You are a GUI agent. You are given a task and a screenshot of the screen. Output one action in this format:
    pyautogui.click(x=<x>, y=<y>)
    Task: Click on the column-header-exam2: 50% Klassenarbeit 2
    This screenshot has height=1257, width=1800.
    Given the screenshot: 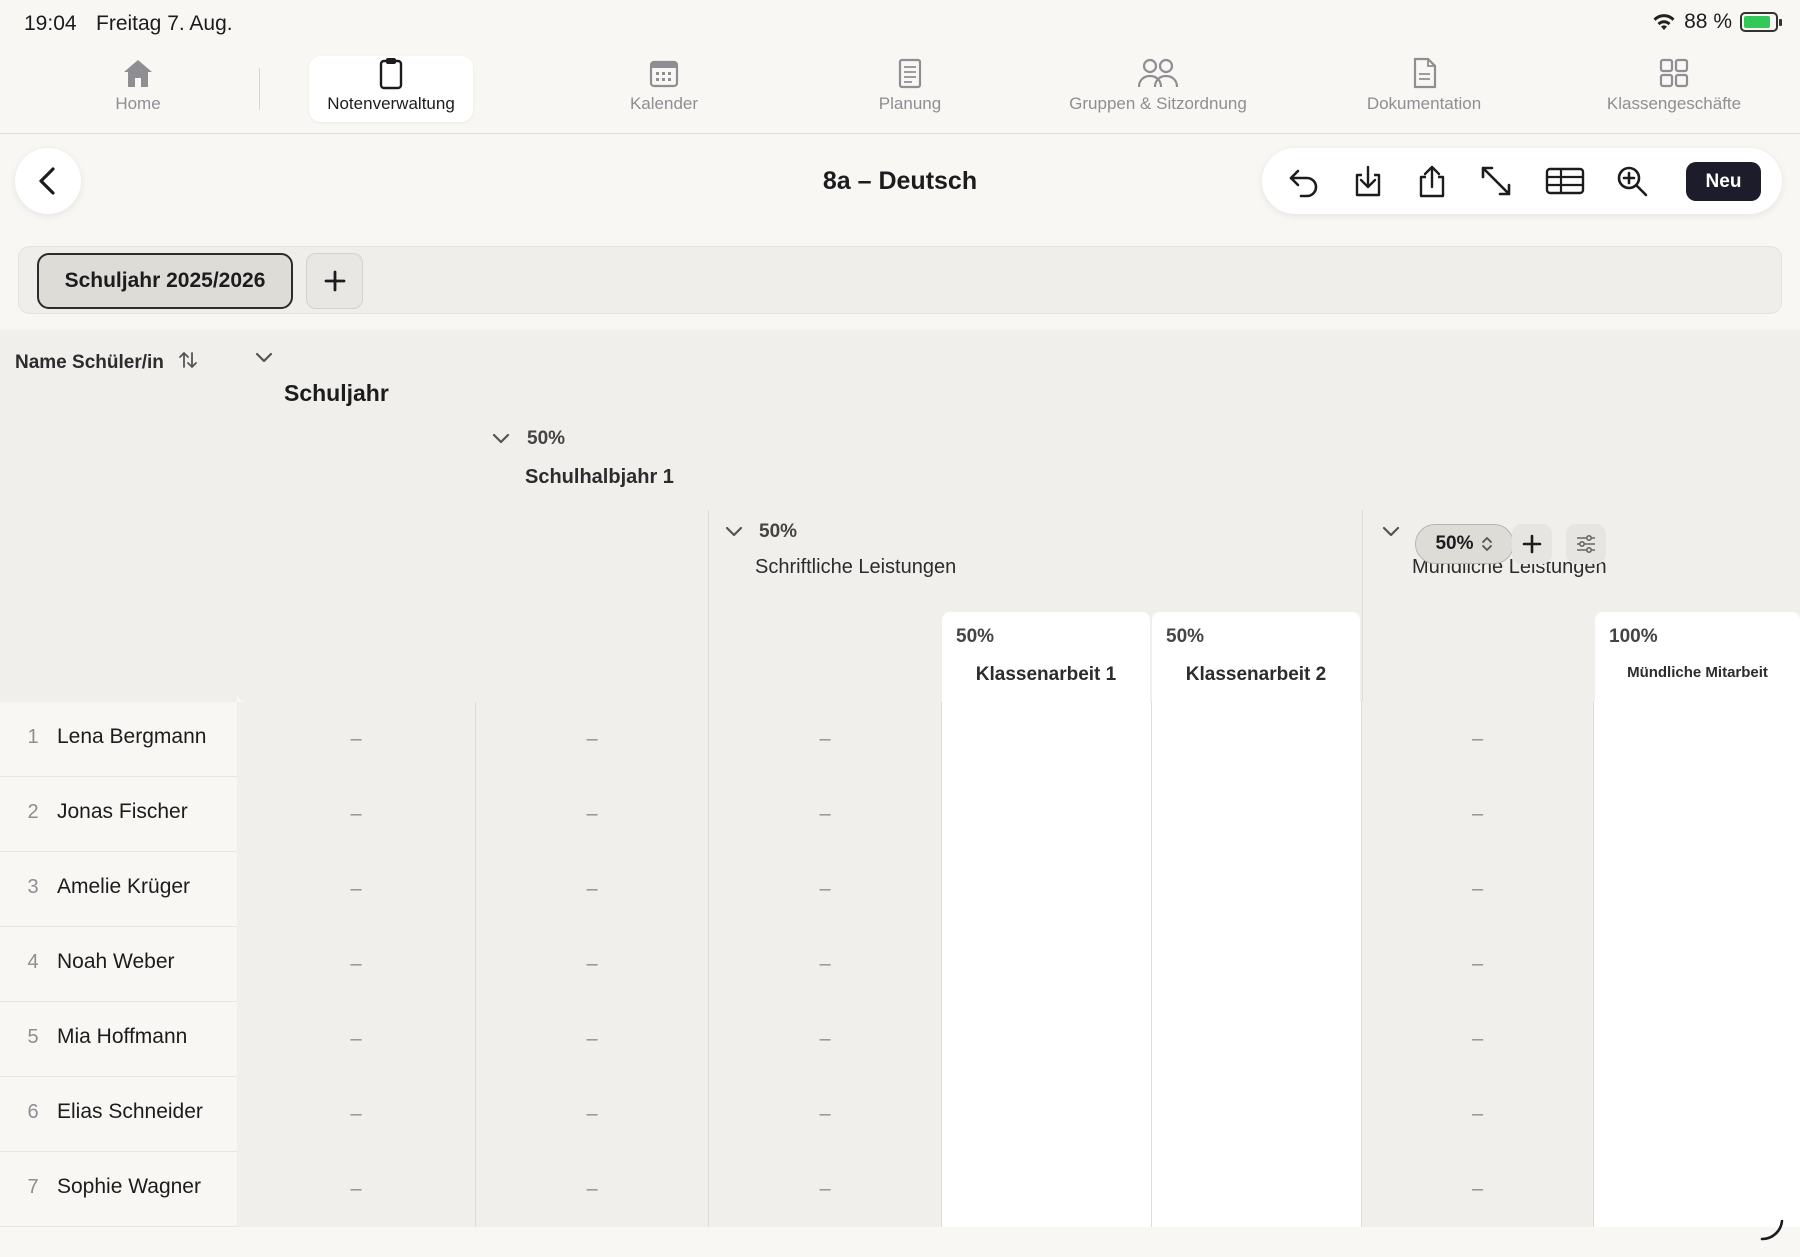 What is the action you would take?
    pyautogui.click(x=1256, y=657)
    